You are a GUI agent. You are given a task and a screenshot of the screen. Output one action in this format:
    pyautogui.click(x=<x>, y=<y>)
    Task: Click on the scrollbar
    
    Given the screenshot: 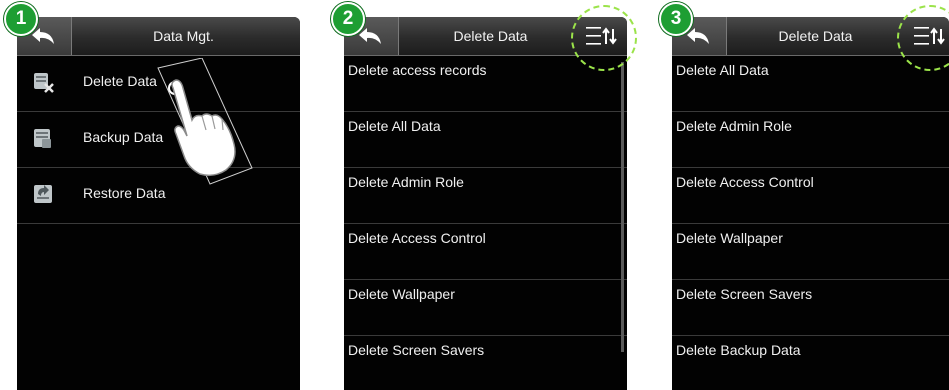 What is the action you would take?
    pyautogui.click(x=622, y=207)
    